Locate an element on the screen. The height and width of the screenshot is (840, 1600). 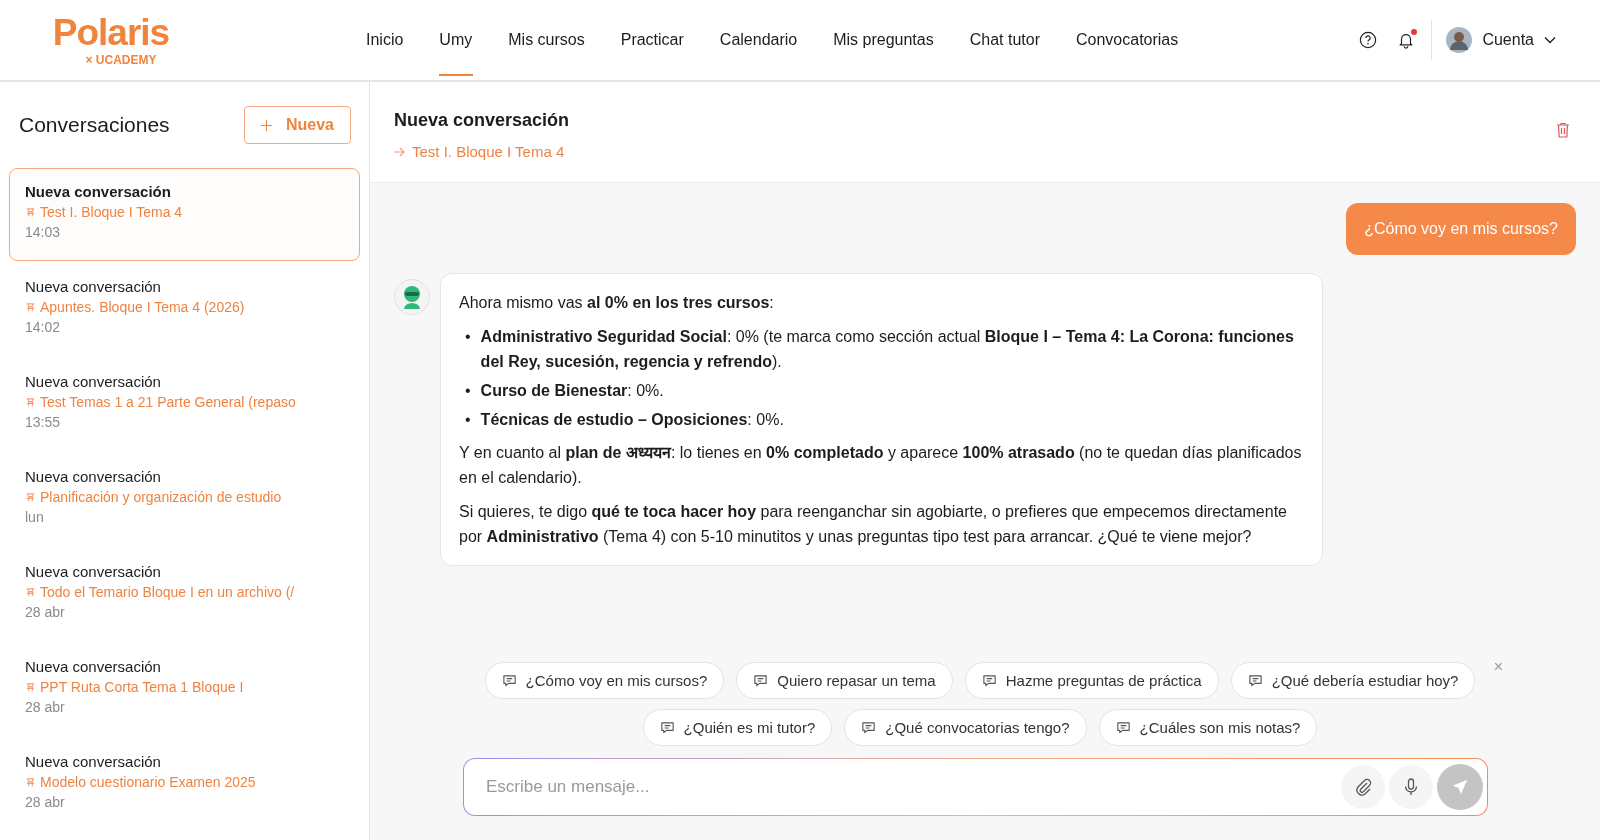
suggestion-chip: Hazme preguntas de práctica is located at coordinates (1091, 680).